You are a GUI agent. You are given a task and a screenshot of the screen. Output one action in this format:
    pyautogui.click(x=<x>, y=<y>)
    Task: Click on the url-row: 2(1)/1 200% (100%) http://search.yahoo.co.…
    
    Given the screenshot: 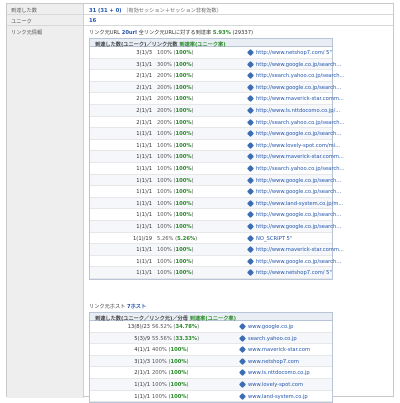 What is the action you would take?
    pyautogui.click(x=217, y=76)
    